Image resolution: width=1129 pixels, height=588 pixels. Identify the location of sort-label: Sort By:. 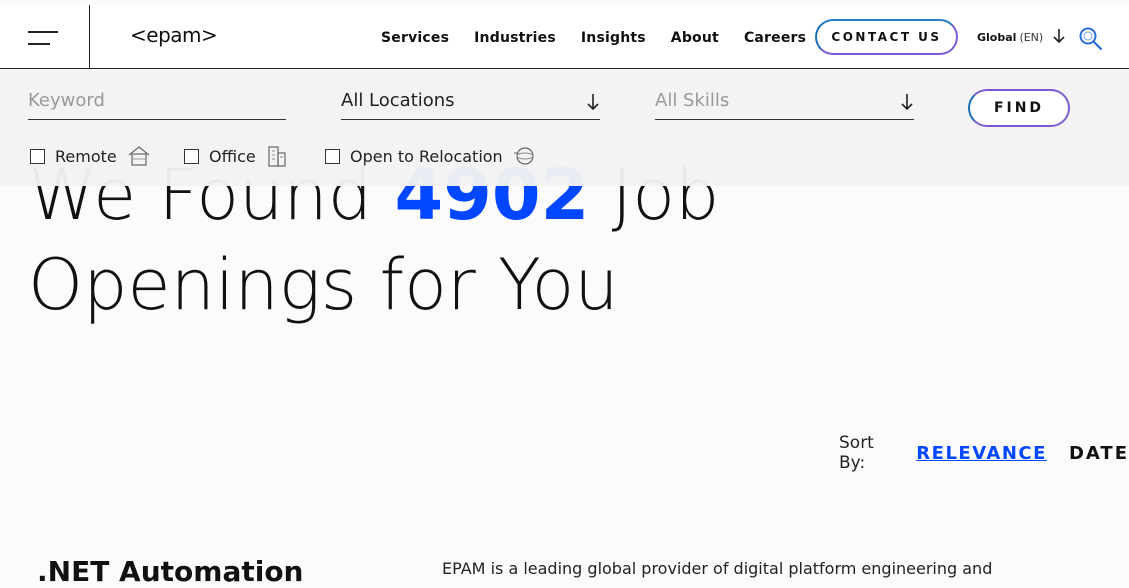
(856, 453).